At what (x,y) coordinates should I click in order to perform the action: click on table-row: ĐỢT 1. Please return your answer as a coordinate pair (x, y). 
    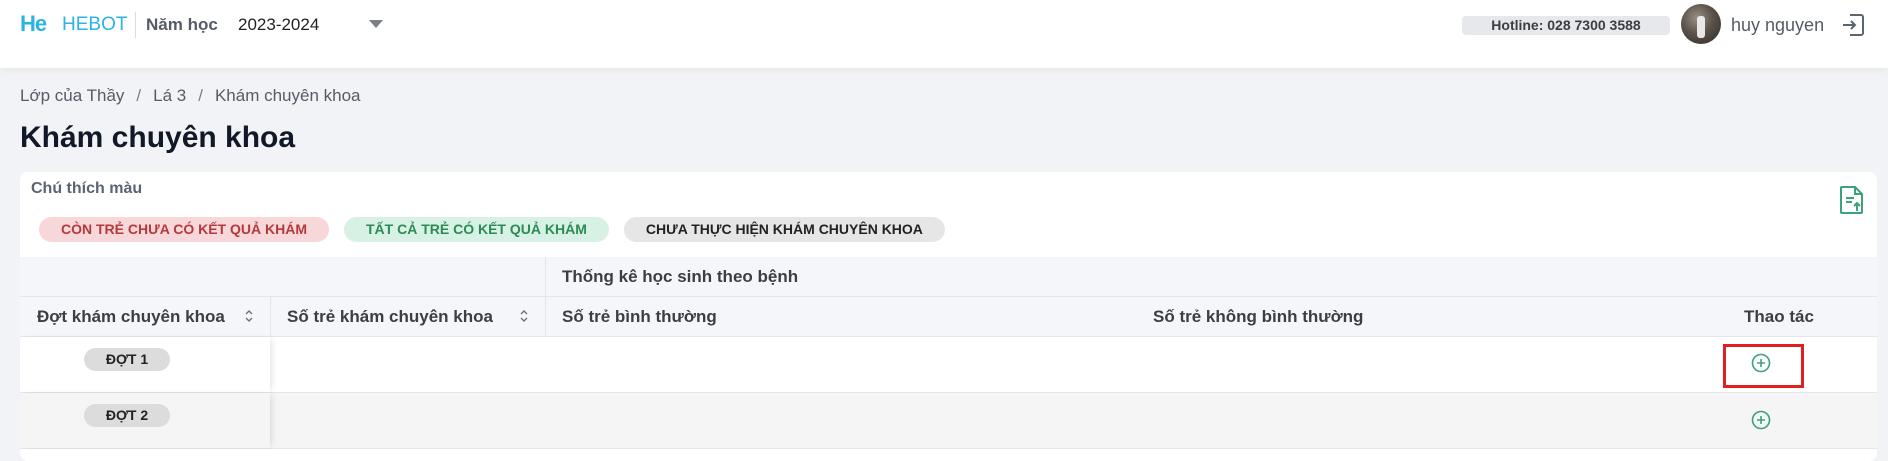
    Looking at the image, I should click on (948, 365).